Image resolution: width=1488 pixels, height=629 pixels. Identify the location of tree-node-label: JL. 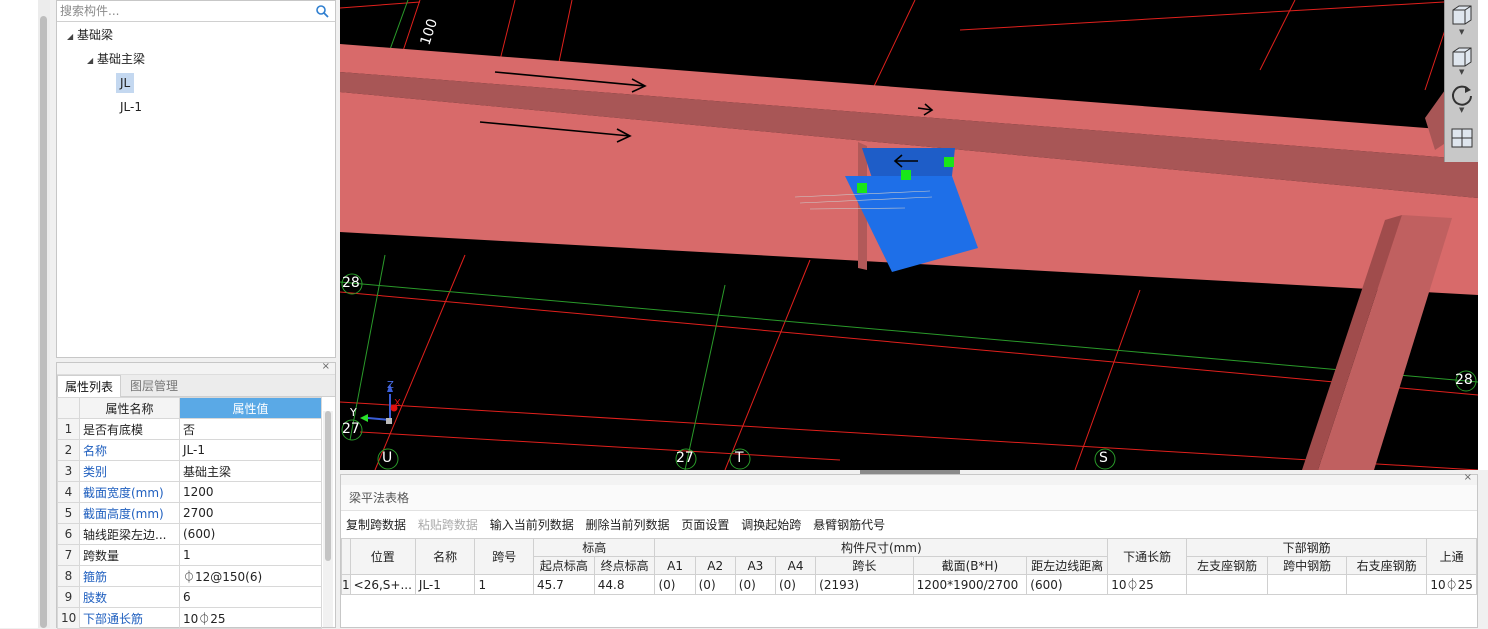
(125, 83).